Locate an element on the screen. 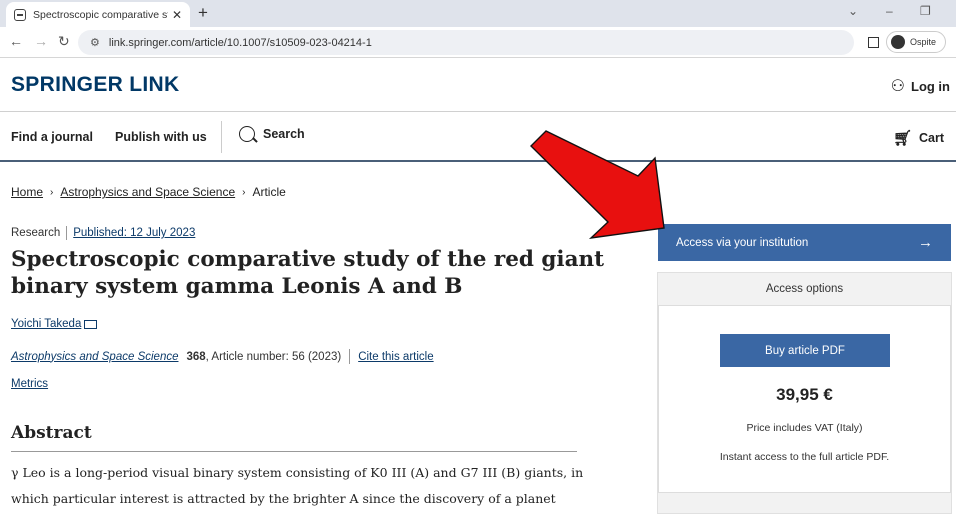 Image resolution: width=956 pixels, height=514 pixels. journal-volume: 368 is located at coordinates (196, 356).